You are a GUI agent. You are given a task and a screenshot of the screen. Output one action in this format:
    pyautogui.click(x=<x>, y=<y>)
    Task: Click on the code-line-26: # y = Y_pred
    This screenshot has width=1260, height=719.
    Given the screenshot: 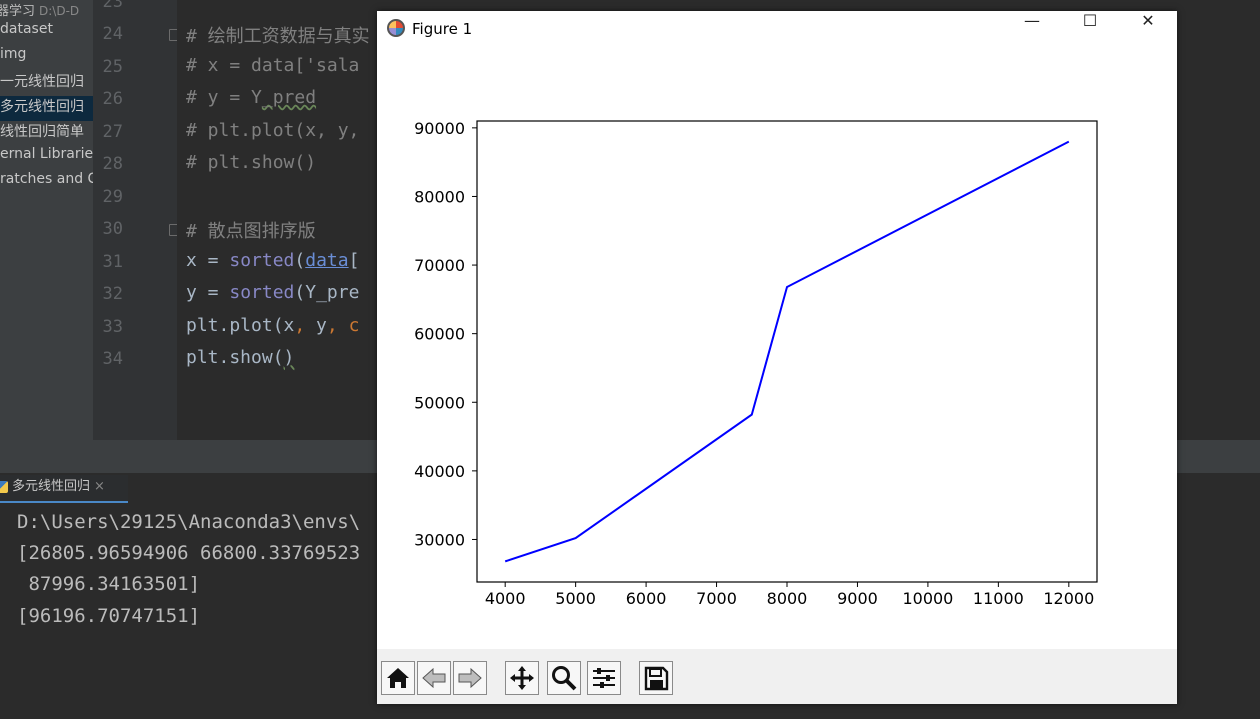 What is the action you would take?
    pyautogui.click(x=251, y=97)
    